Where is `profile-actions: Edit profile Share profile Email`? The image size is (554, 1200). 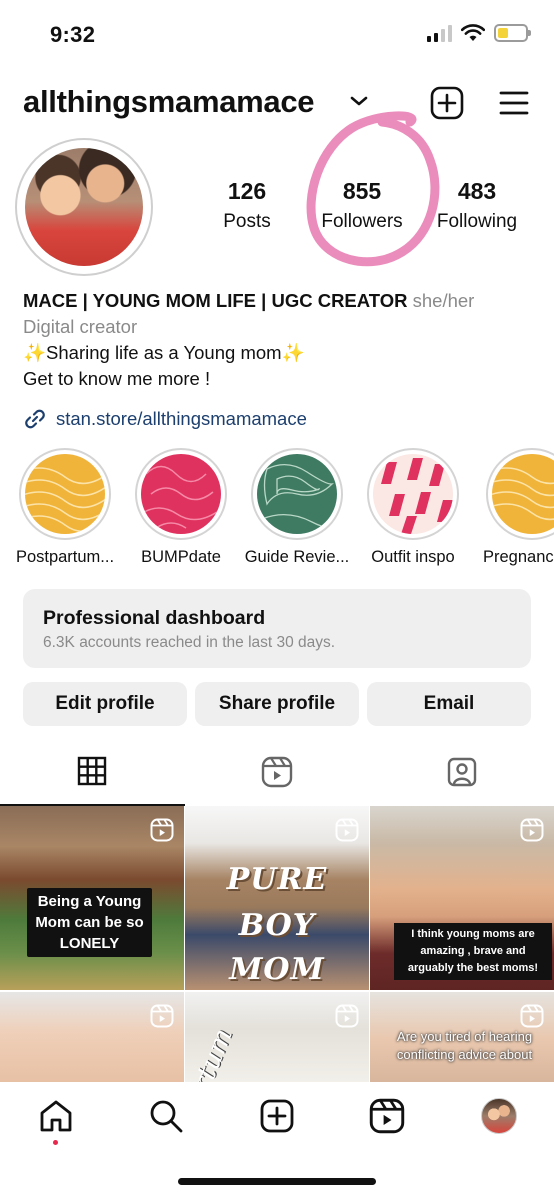 profile-actions: Edit profile Share profile Email is located at coordinates (277, 704).